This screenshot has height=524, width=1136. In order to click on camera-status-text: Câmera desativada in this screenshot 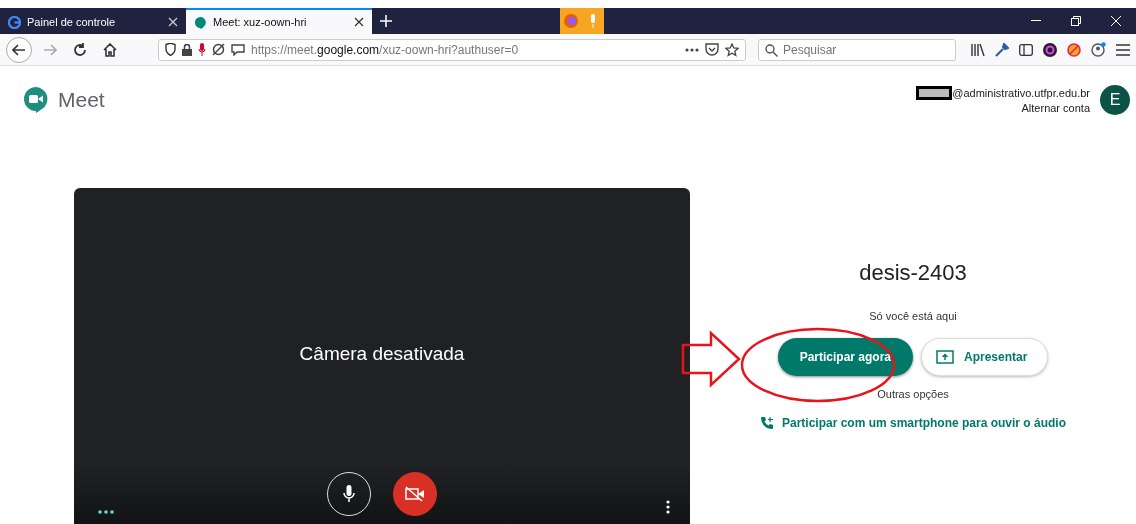, I will do `click(382, 354)`.